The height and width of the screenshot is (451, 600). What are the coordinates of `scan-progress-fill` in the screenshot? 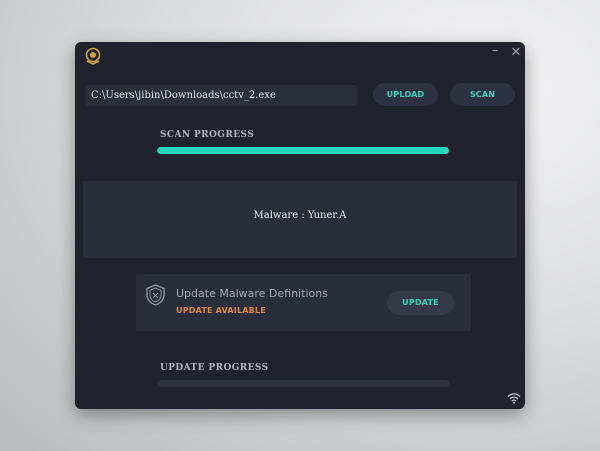 It's located at (303, 150).